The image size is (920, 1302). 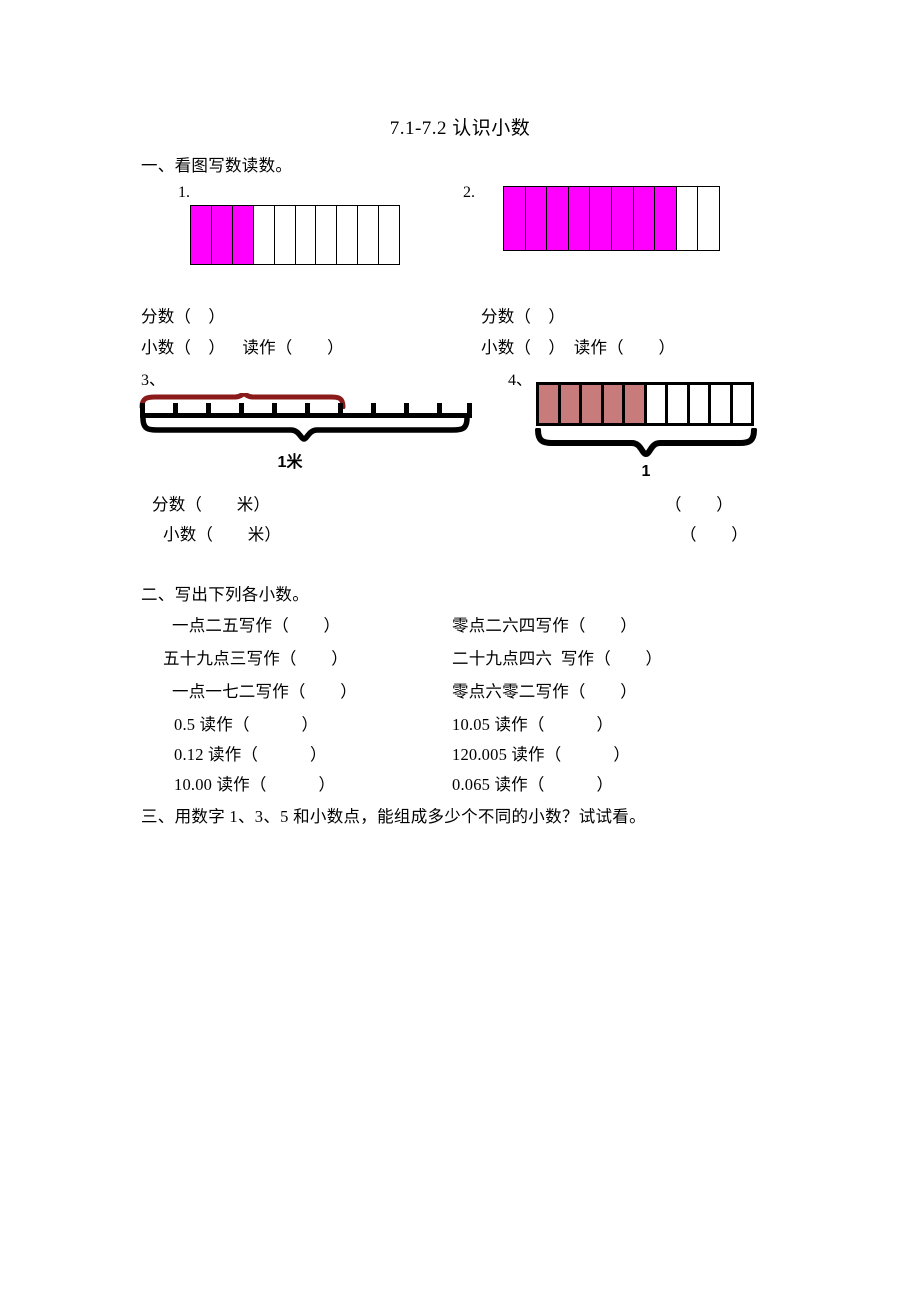 I want to click on item-1-fraction-line: 分数（ ）, so click(x=183, y=315).